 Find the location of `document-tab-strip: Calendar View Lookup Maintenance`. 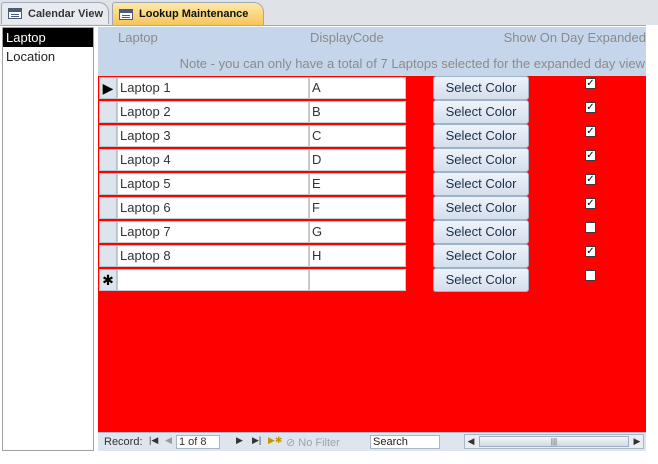

document-tab-strip: Calendar View Lookup Maintenance is located at coordinates (329, 13).